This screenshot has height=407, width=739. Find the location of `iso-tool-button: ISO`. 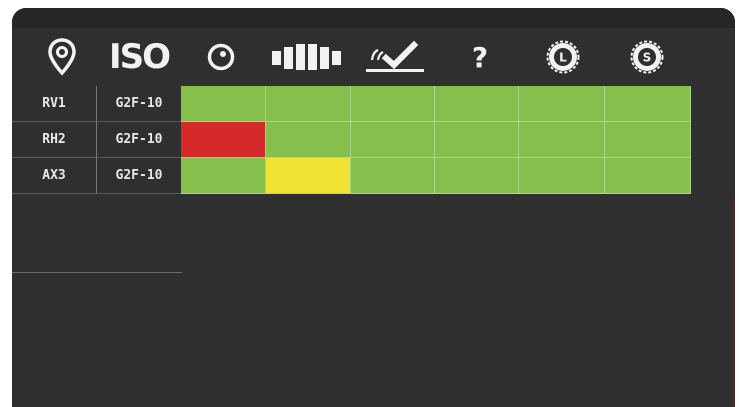

iso-tool-button: ISO is located at coordinates (139, 57).